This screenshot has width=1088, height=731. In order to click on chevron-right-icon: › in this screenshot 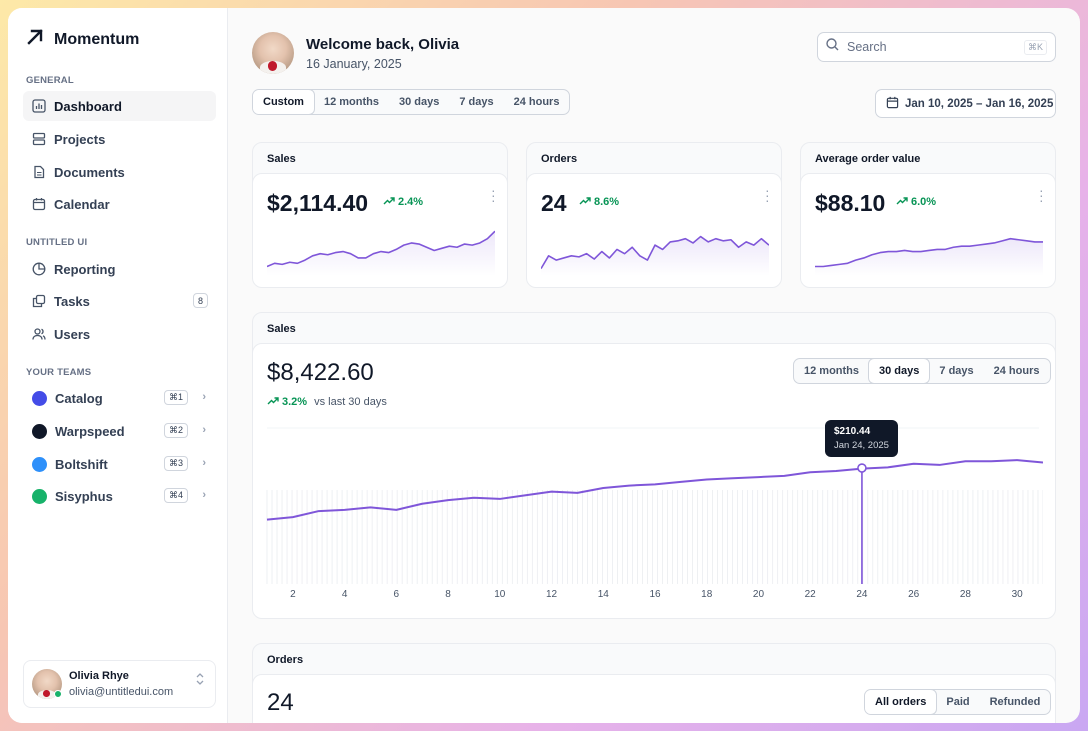, I will do `click(204, 397)`.